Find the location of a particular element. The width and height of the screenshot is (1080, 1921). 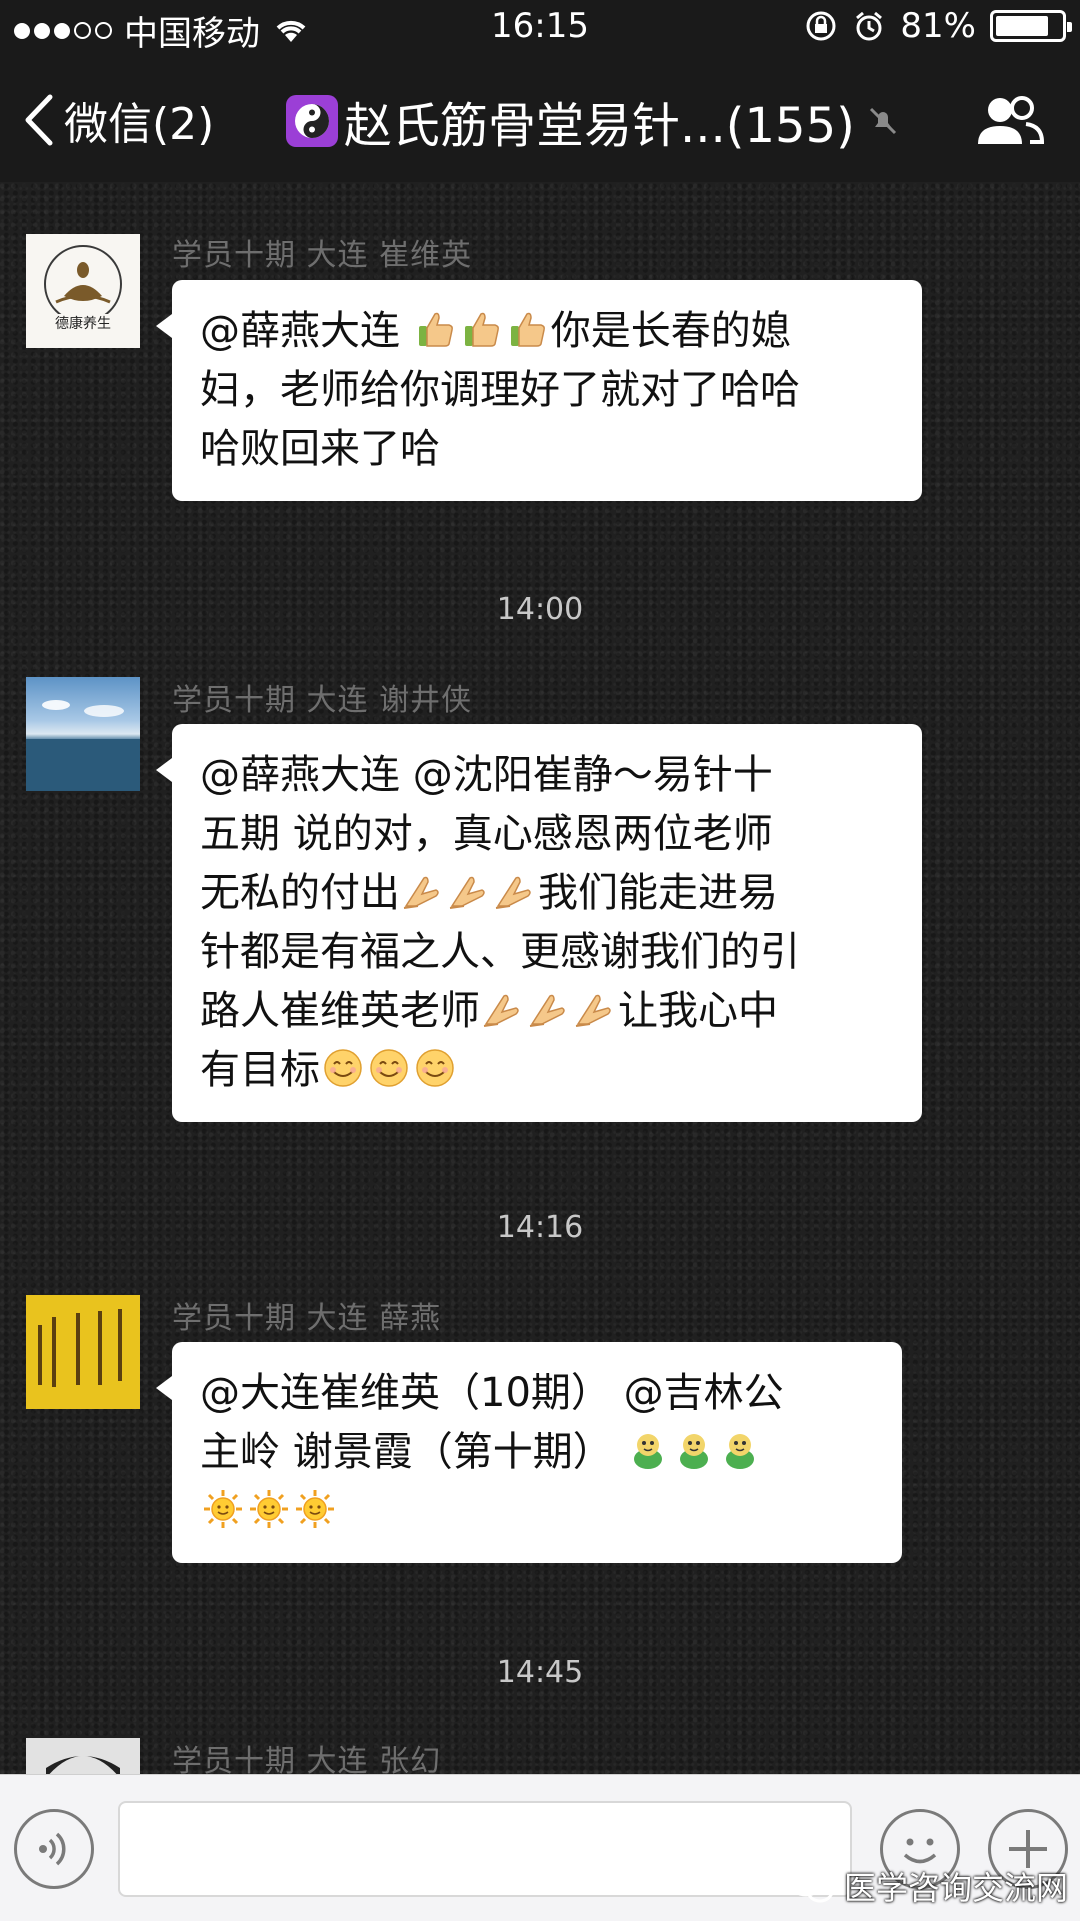

battery-icon is located at coordinates (1031, 26).